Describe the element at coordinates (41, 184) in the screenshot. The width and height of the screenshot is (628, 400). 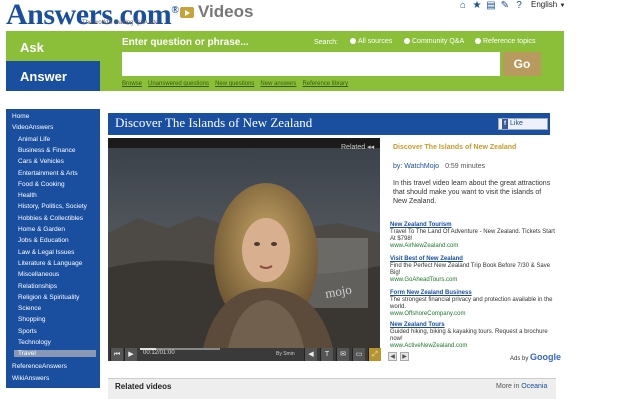
I see `sidebar-item: Food & Cooking` at that location.